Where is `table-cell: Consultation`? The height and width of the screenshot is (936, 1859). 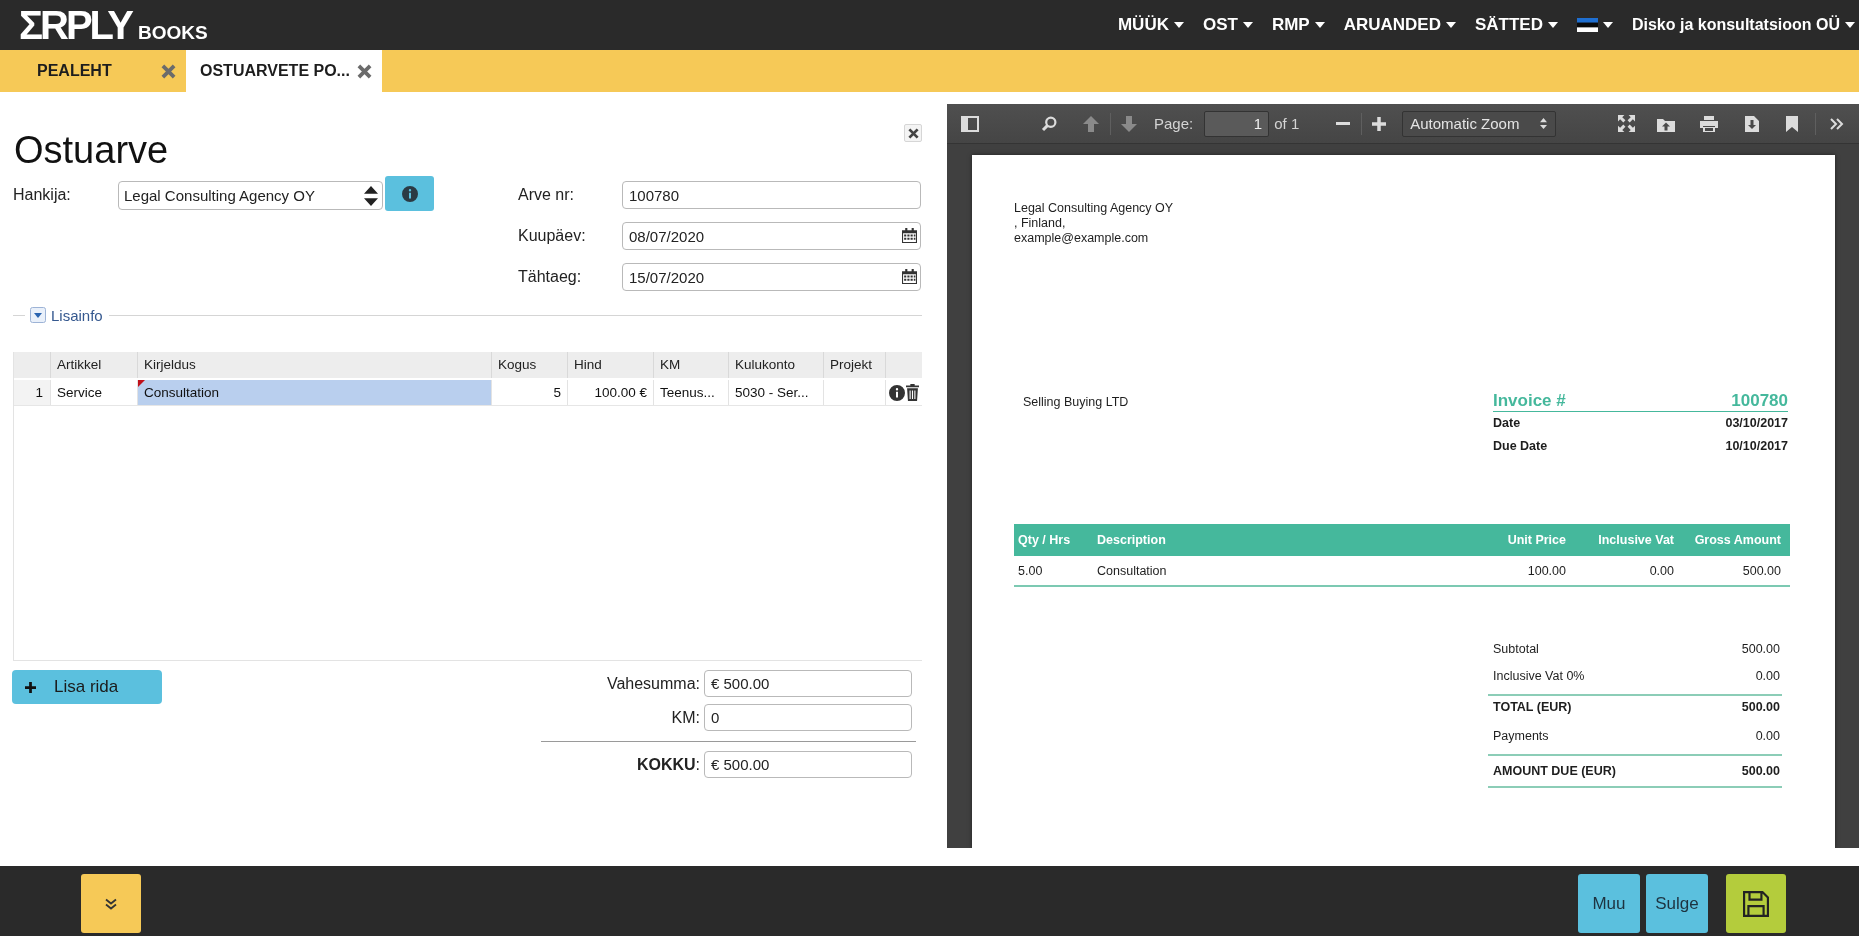 table-cell: Consultation is located at coordinates (315, 392).